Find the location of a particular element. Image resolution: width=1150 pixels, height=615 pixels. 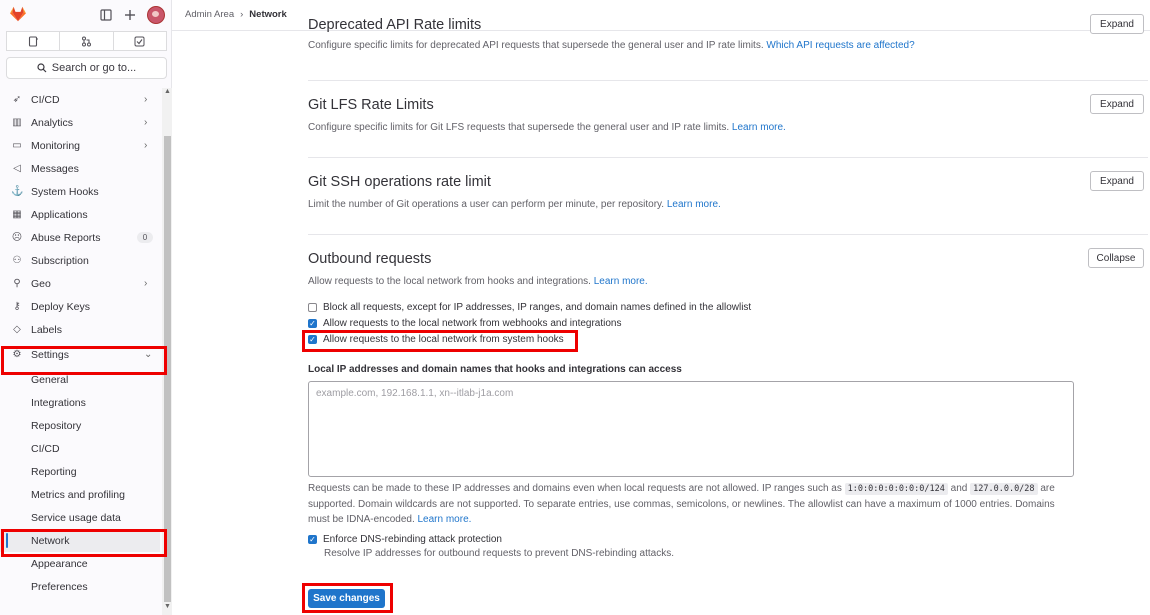

sidebar-subitem-repository: Repository is located at coordinates (80, 425).